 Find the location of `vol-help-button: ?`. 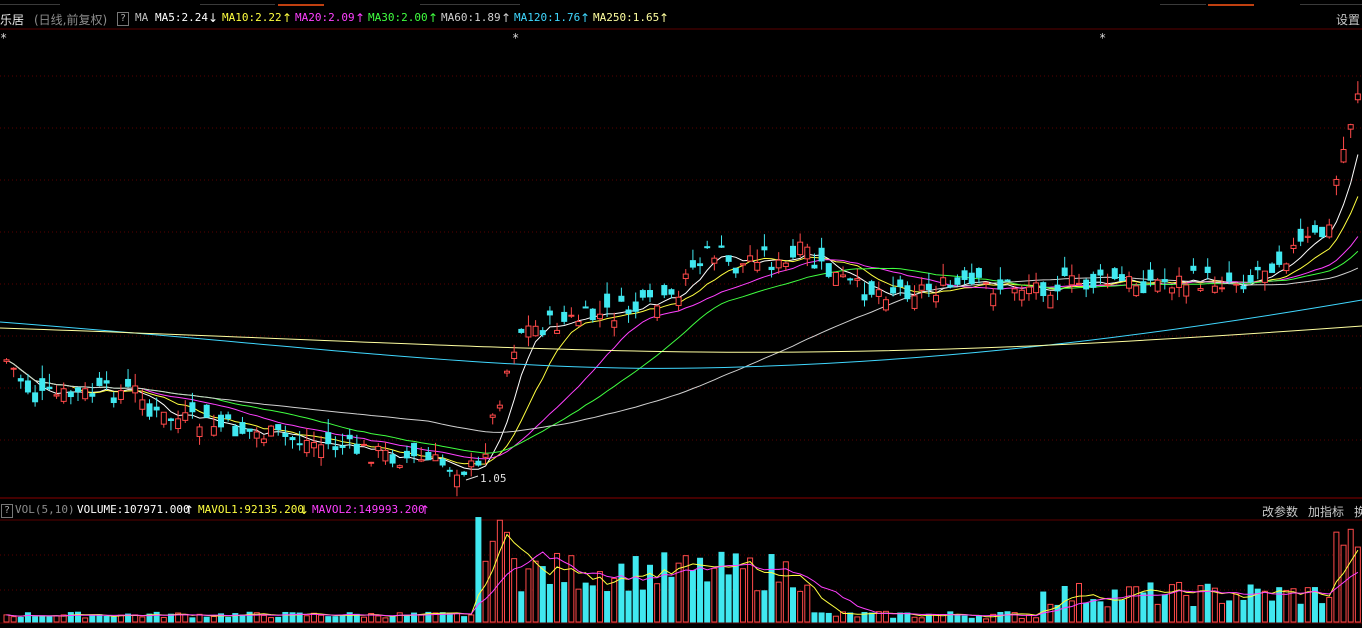

vol-help-button: ? is located at coordinates (7, 511).